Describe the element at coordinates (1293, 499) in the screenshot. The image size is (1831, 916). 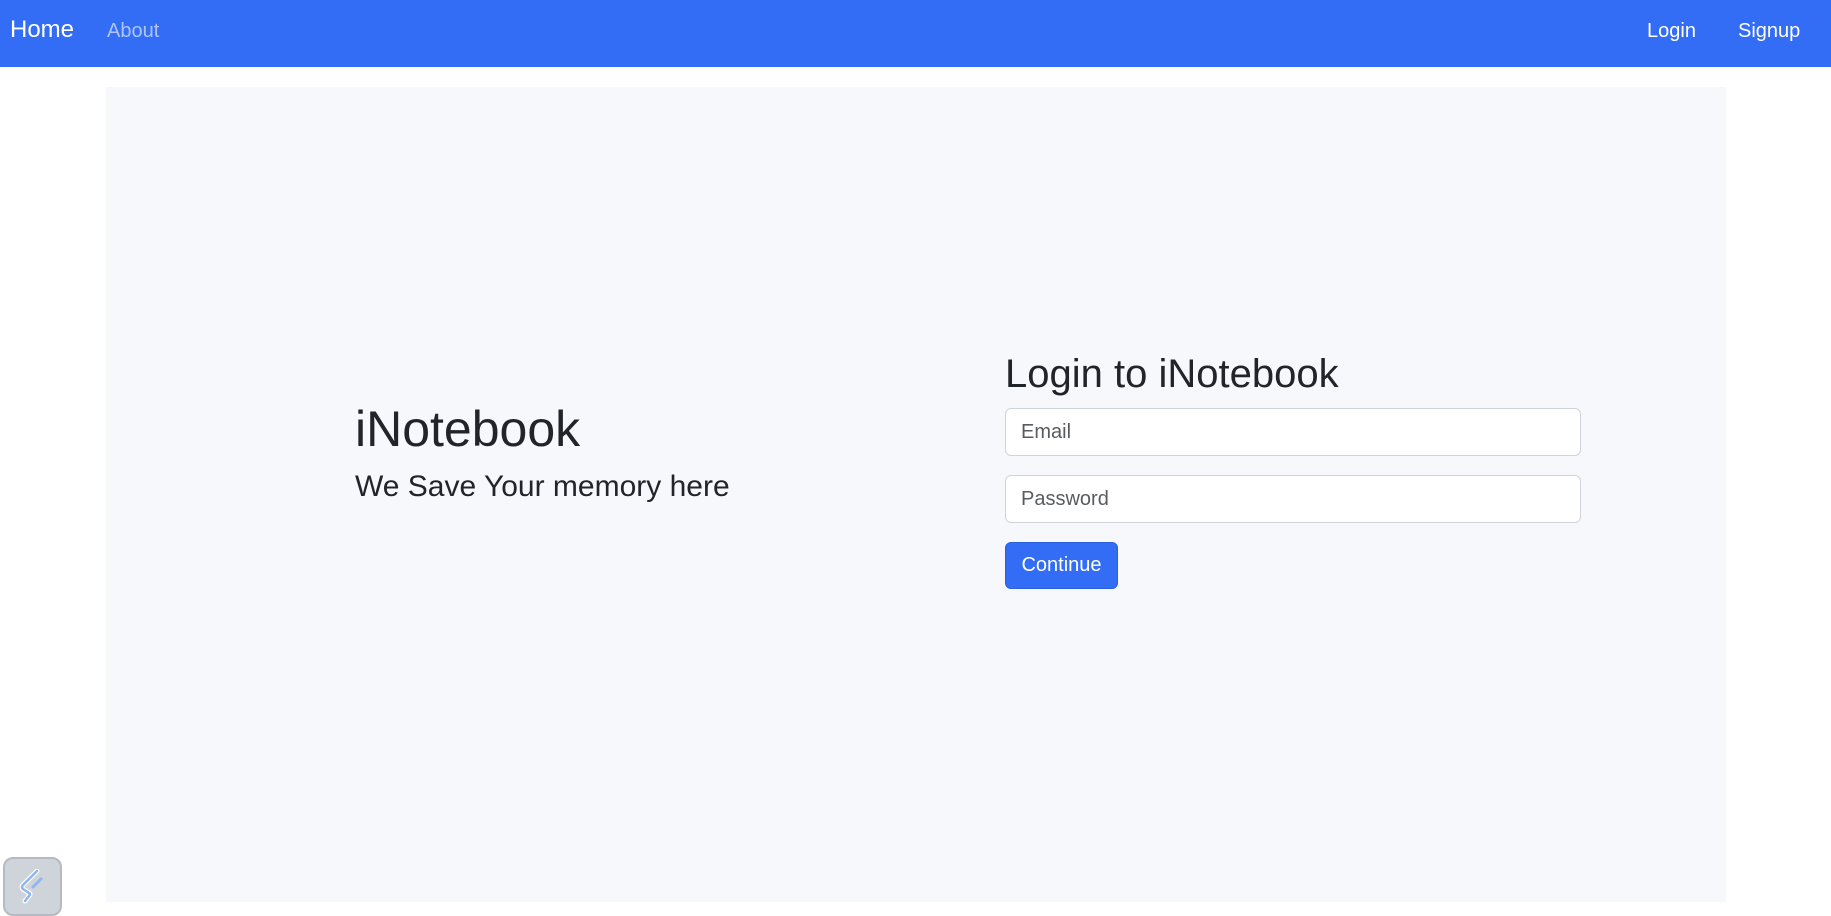
I see `password-input` at that location.